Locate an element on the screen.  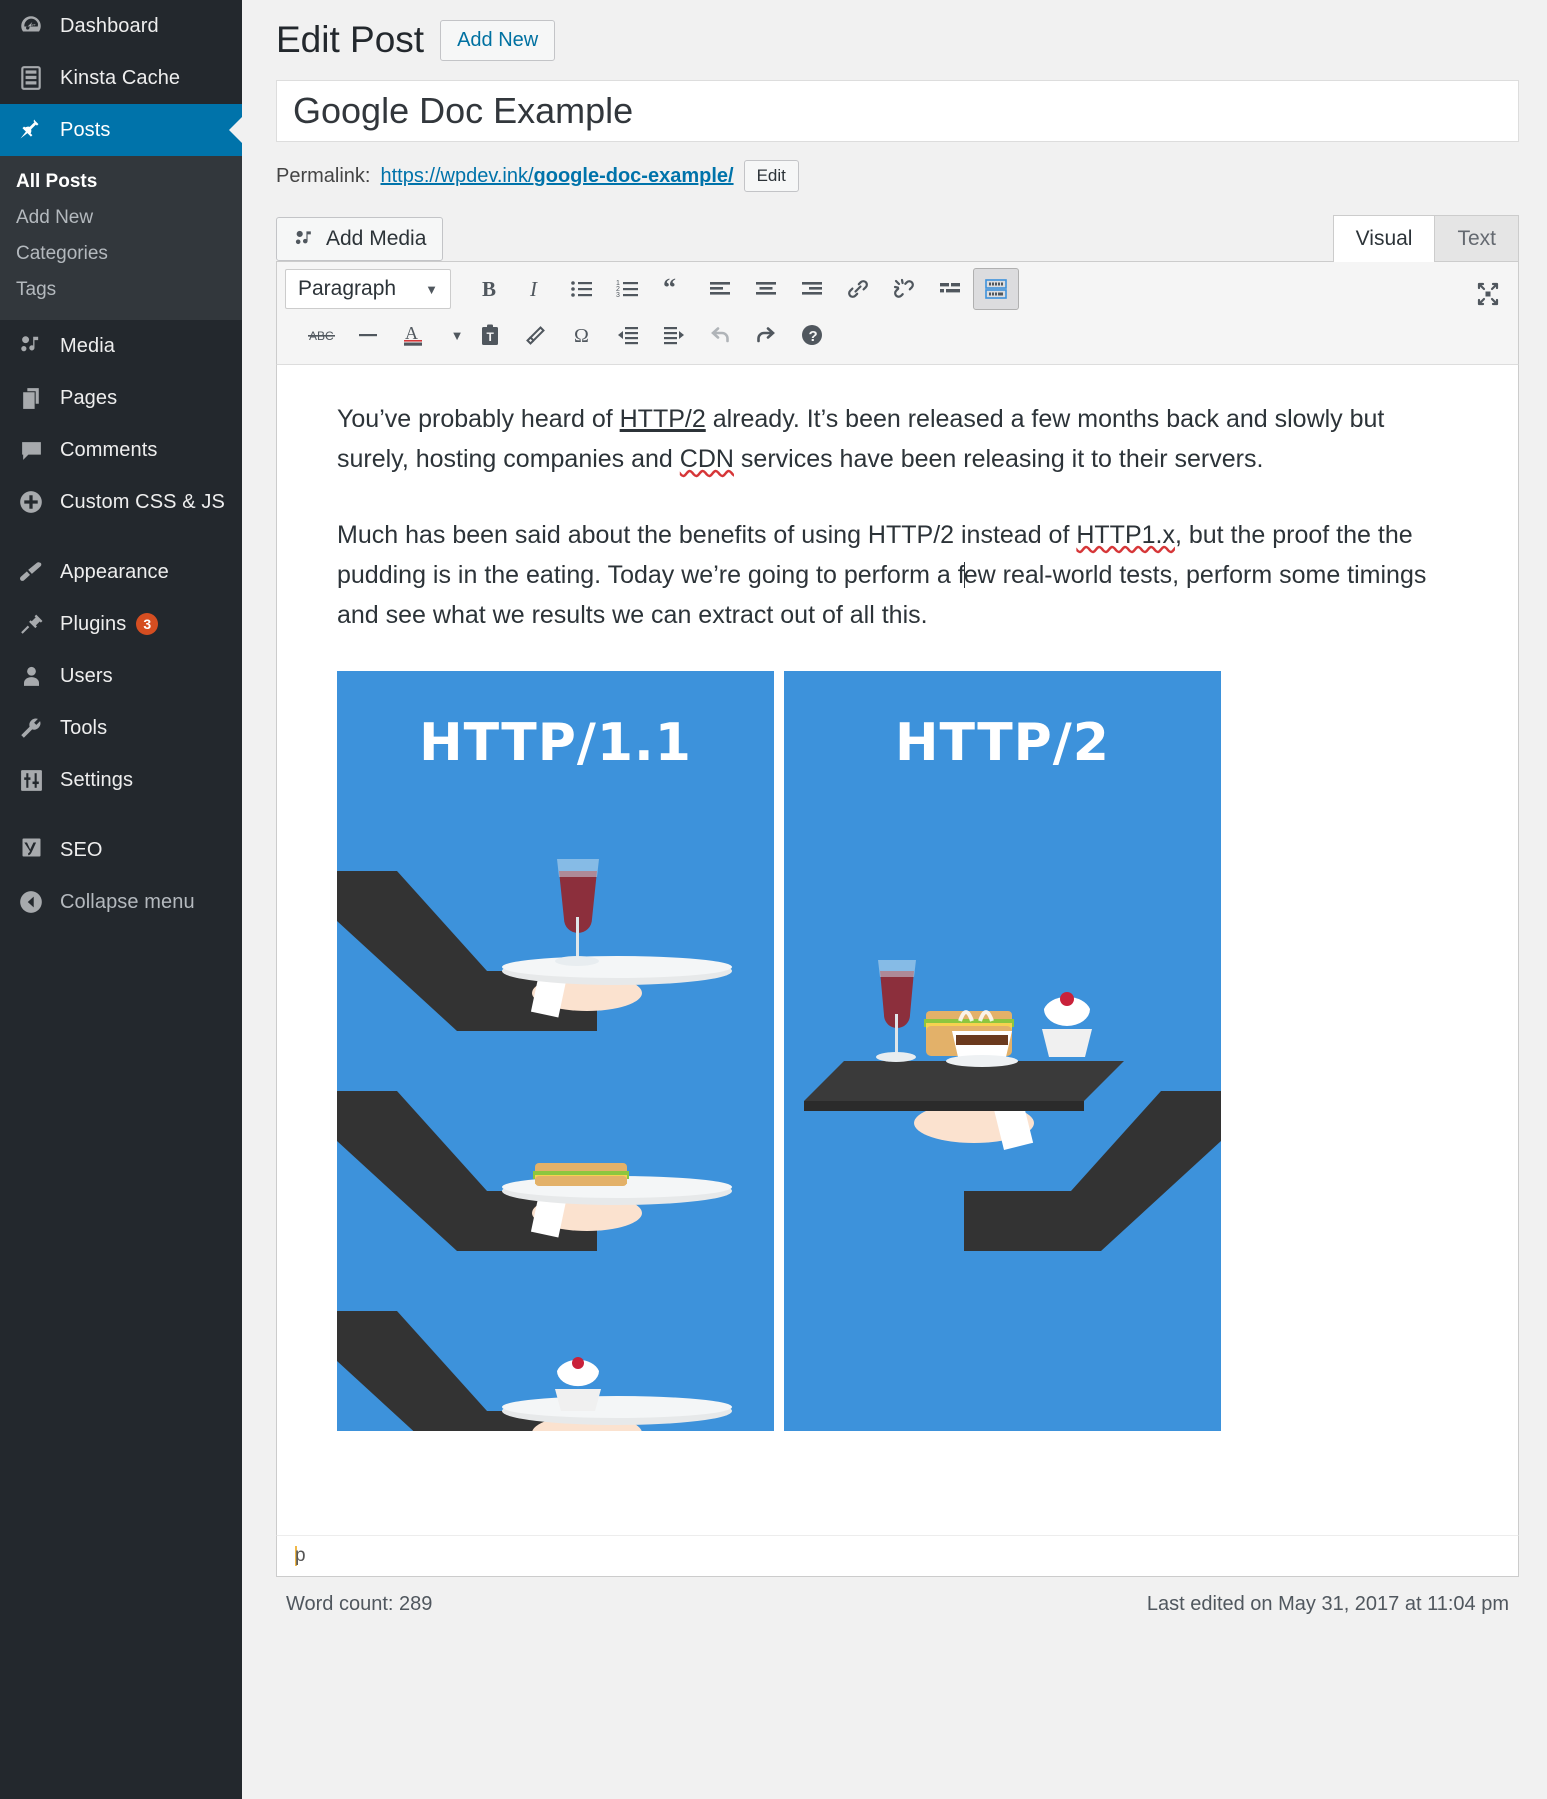
submenu-item-all-posts: All Posts is located at coordinates (121, 182).